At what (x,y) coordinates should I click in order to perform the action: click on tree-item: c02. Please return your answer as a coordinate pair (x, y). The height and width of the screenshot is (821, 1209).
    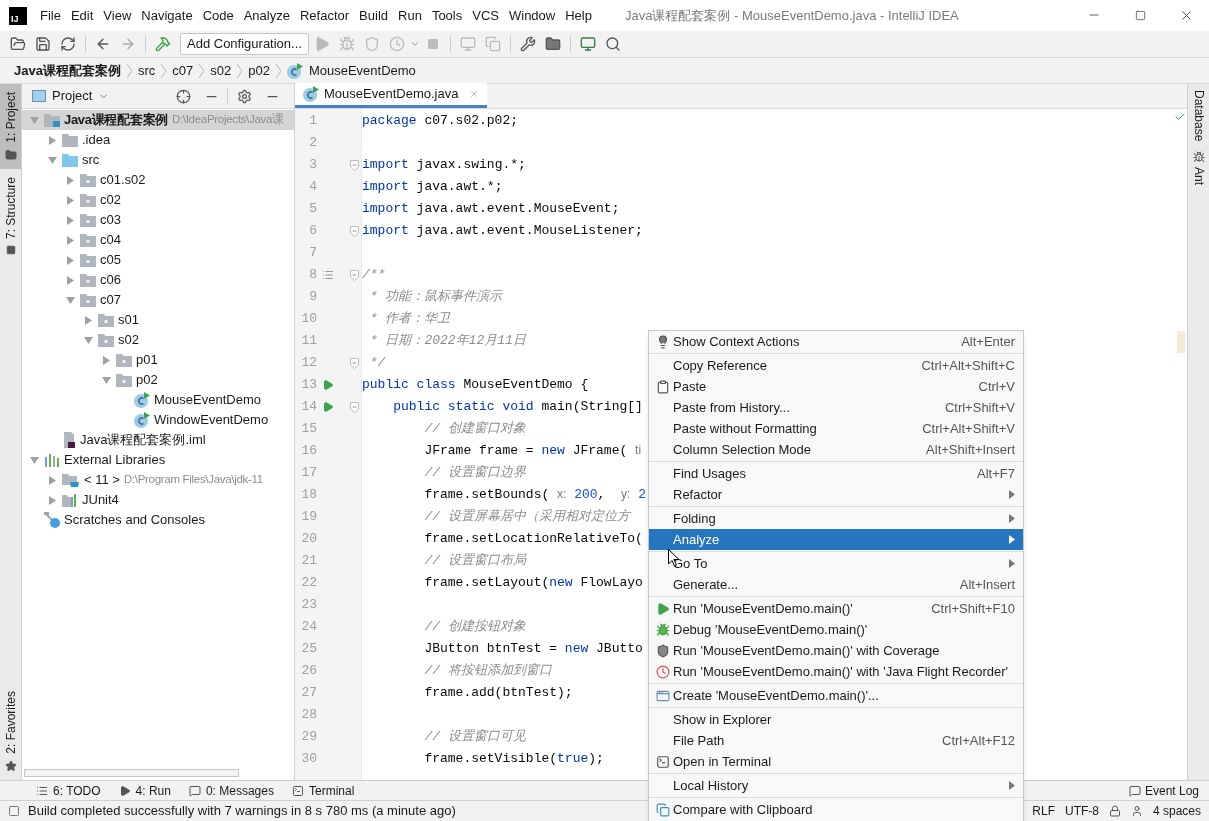
    Looking at the image, I should click on (158, 200).